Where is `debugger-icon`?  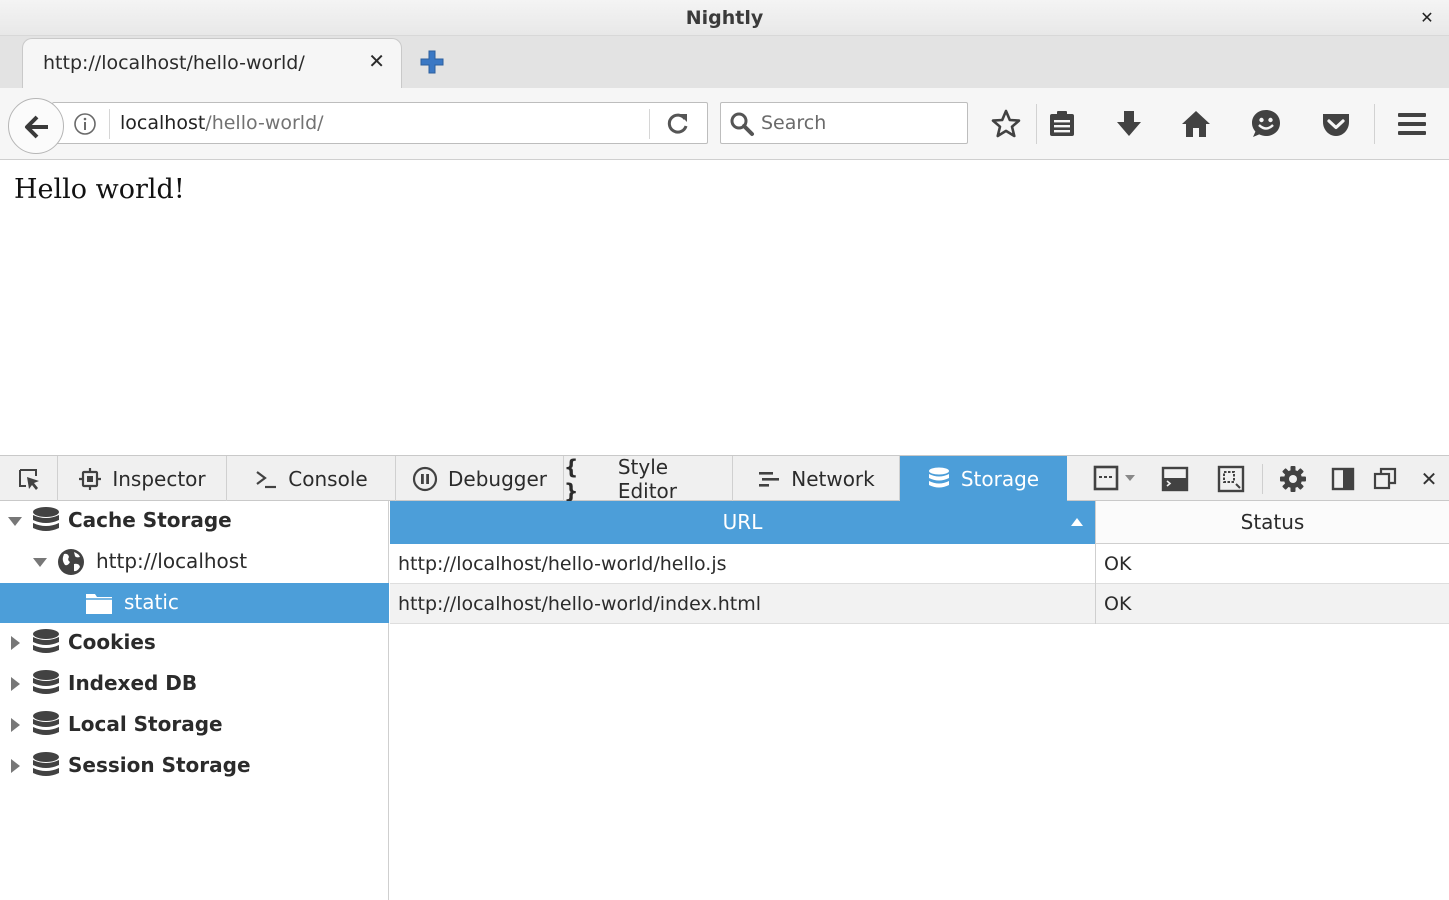
debugger-icon is located at coordinates (425, 478).